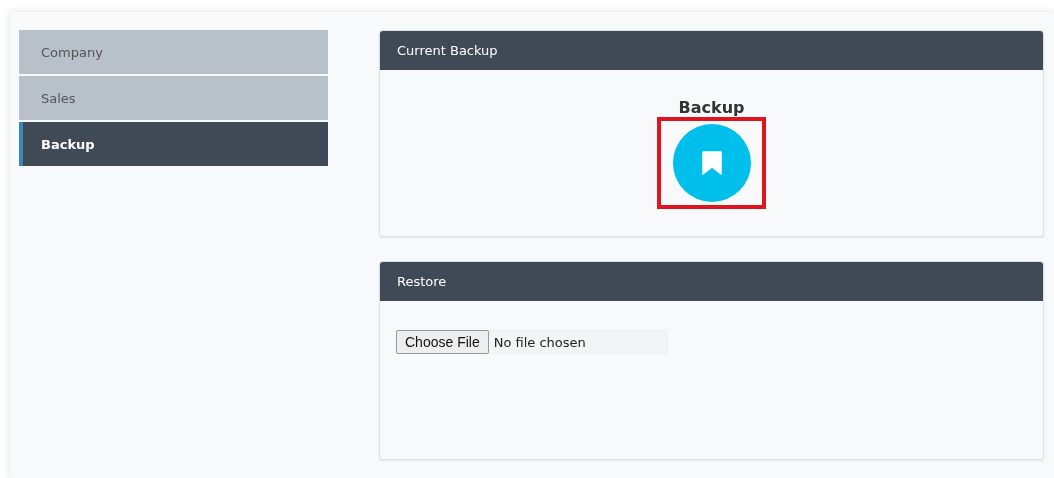 Image resolution: width=1054 pixels, height=478 pixels. What do you see at coordinates (539, 342) in the screenshot?
I see `file-status: No file chosen` at bounding box center [539, 342].